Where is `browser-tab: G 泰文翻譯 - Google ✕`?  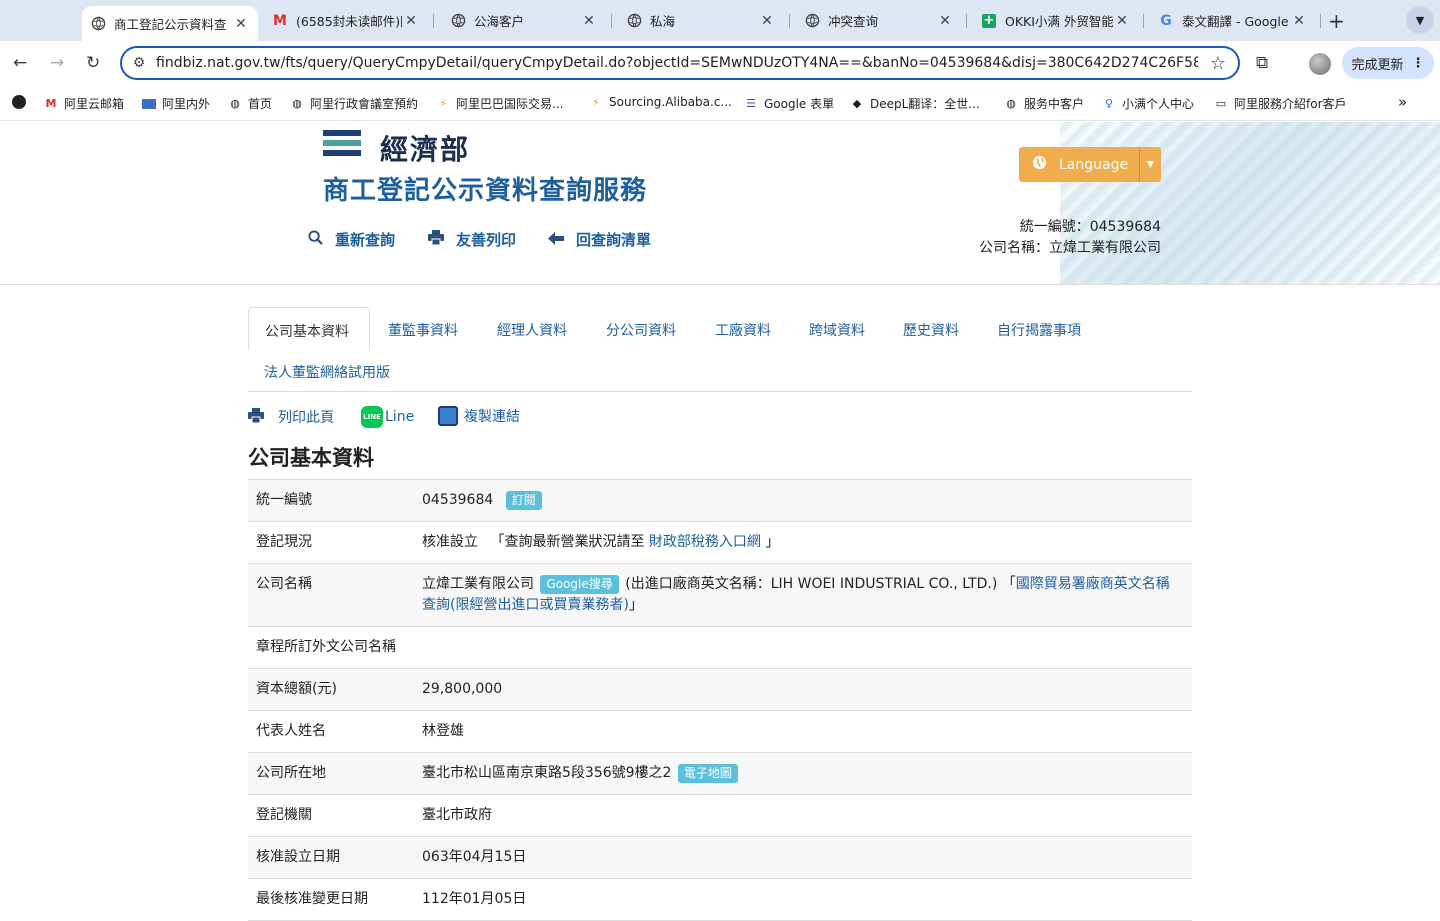 browser-tab: G 泰文翻譯 - Google ✕ is located at coordinates (1233, 20).